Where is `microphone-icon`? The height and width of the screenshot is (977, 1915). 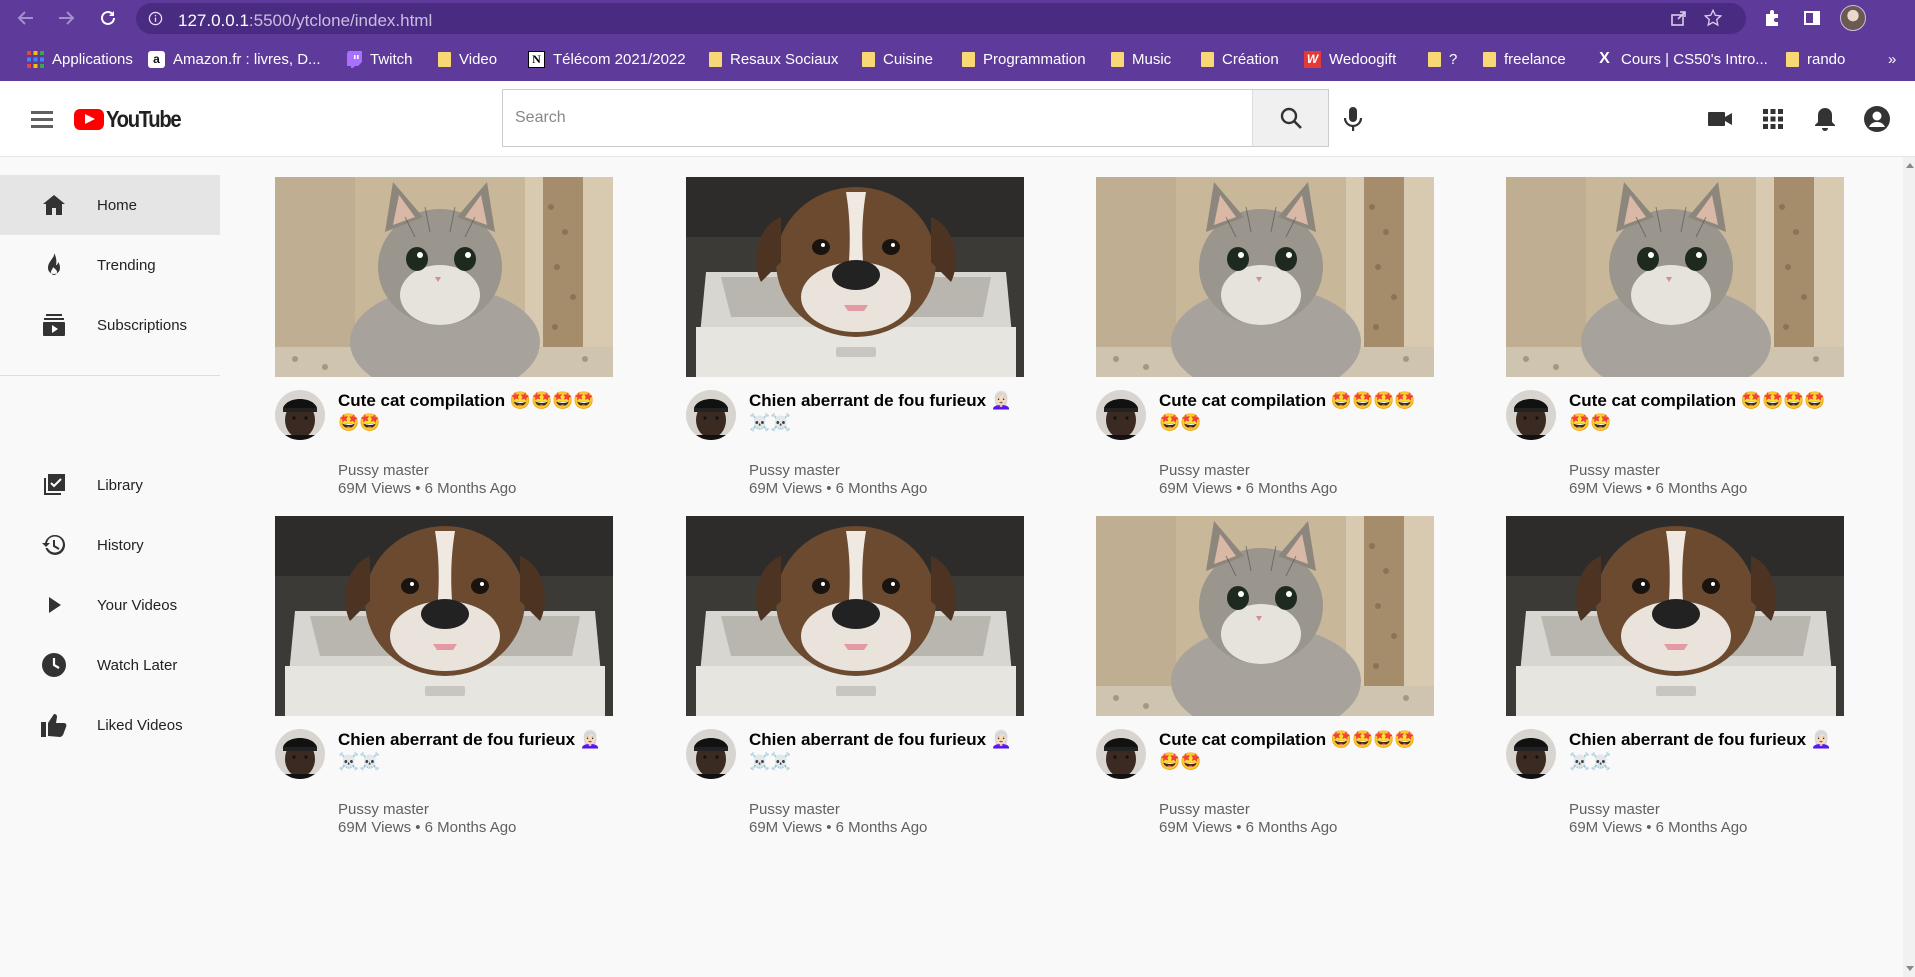
microphone-icon is located at coordinates (1353, 119).